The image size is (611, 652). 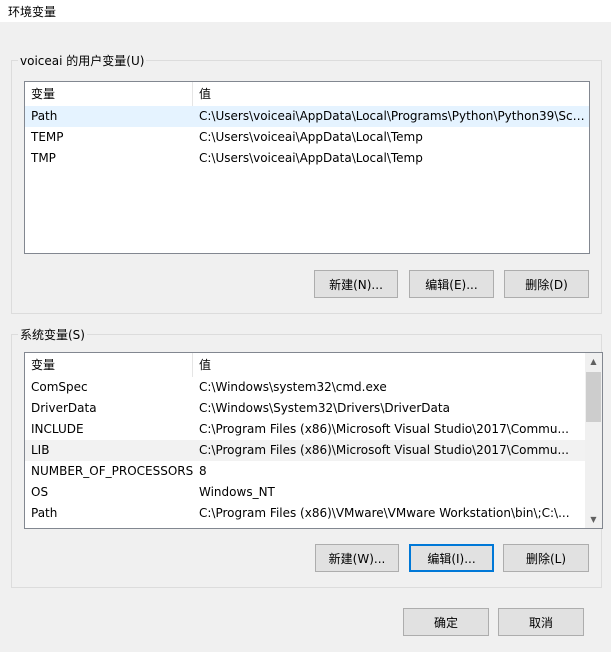 I want to click on system-var-value: 8, so click(x=203, y=471).